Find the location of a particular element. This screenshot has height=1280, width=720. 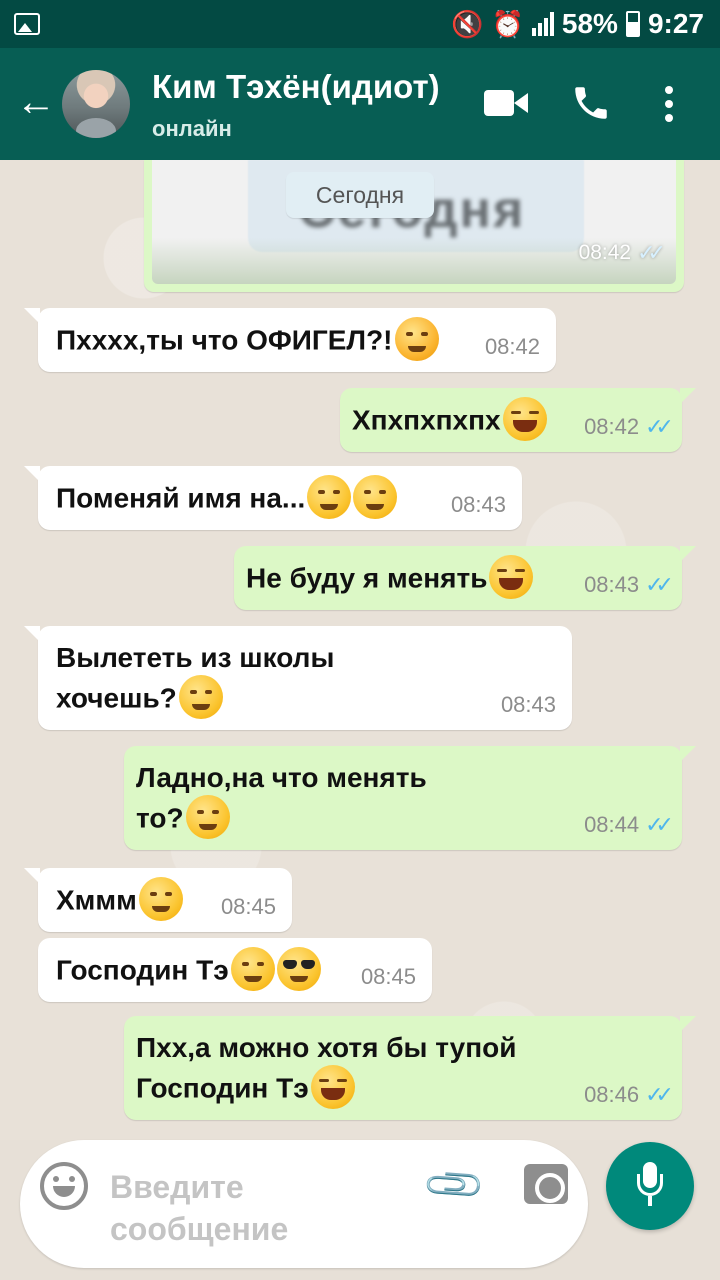

time-text: 08:46 is located at coordinates (612, 1094).